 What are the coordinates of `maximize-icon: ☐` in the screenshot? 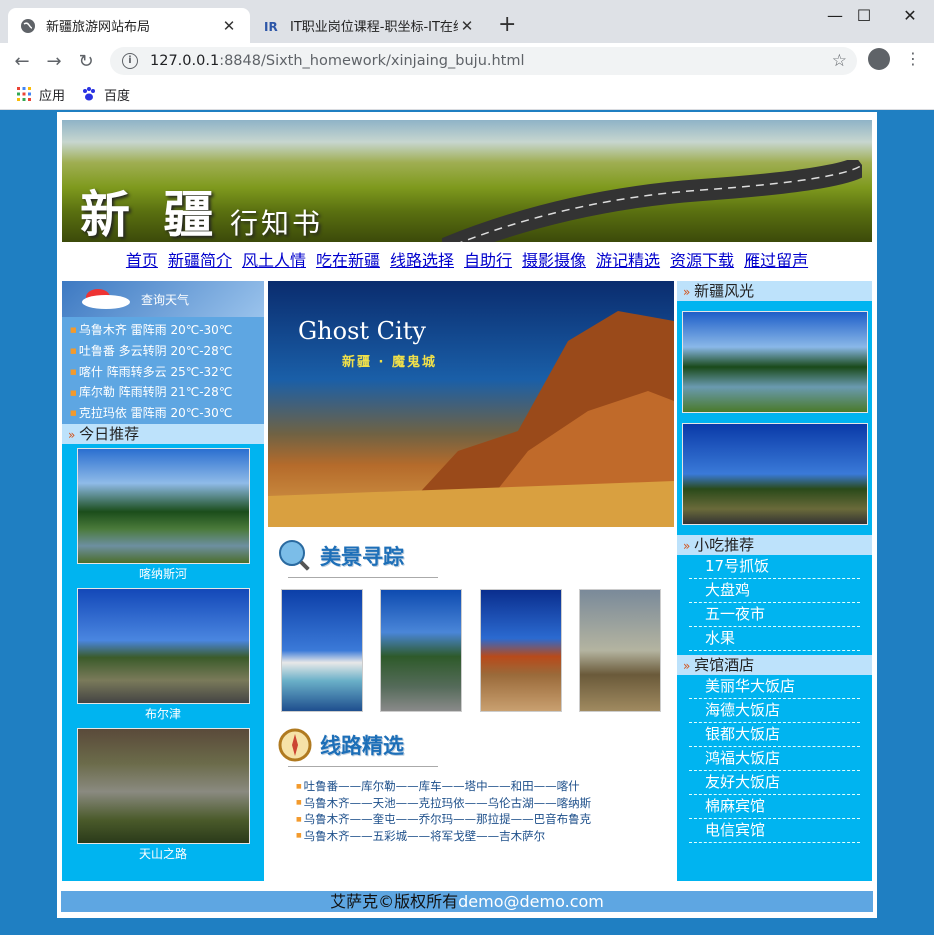 It's located at (864, 15).